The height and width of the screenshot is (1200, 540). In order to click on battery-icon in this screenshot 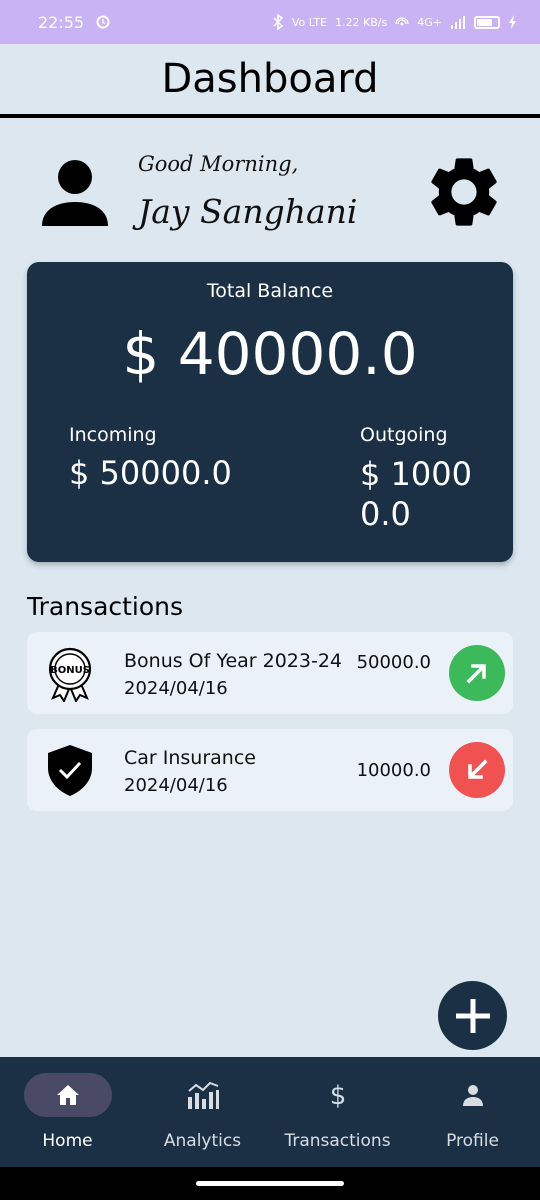, I will do `click(487, 22)`.